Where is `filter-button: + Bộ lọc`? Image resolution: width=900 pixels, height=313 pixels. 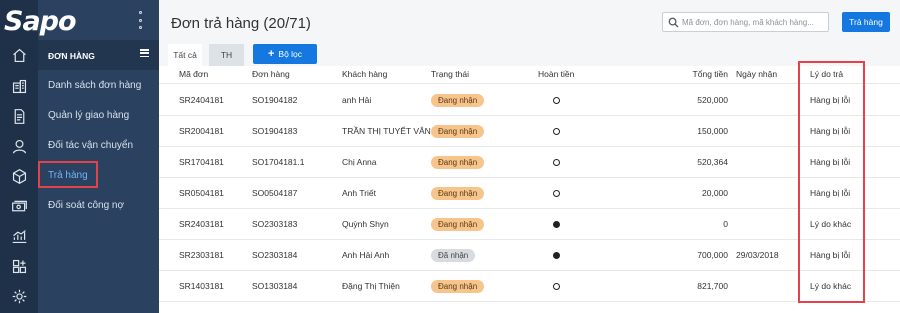 filter-button: + Bộ lọc is located at coordinates (285, 54).